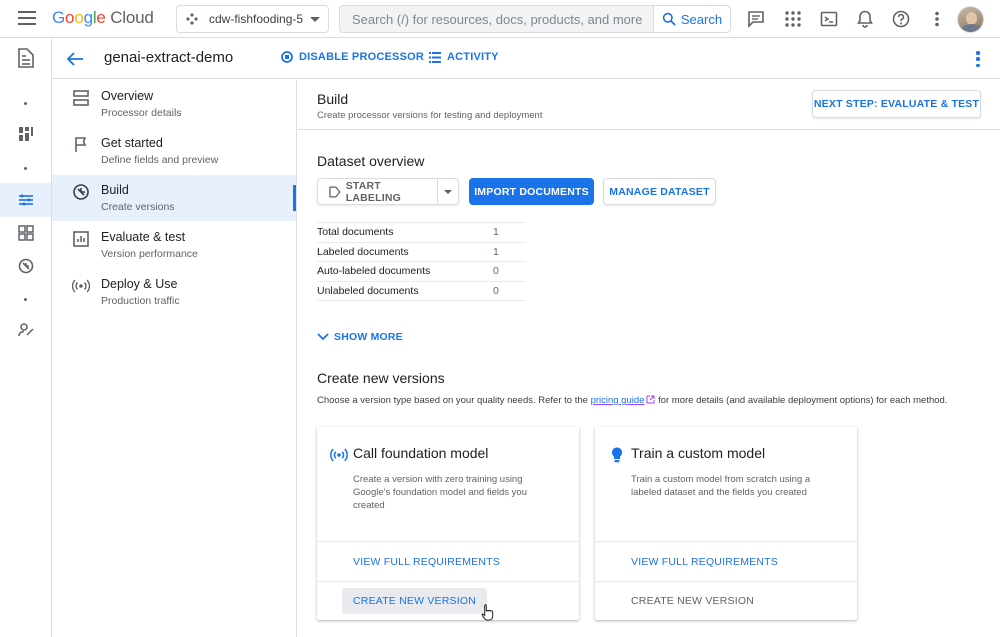 The height and width of the screenshot is (637, 1000). What do you see at coordinates (26, 200) in the screenshot?
I see `processors-icon` at bounding box center [26, 200].